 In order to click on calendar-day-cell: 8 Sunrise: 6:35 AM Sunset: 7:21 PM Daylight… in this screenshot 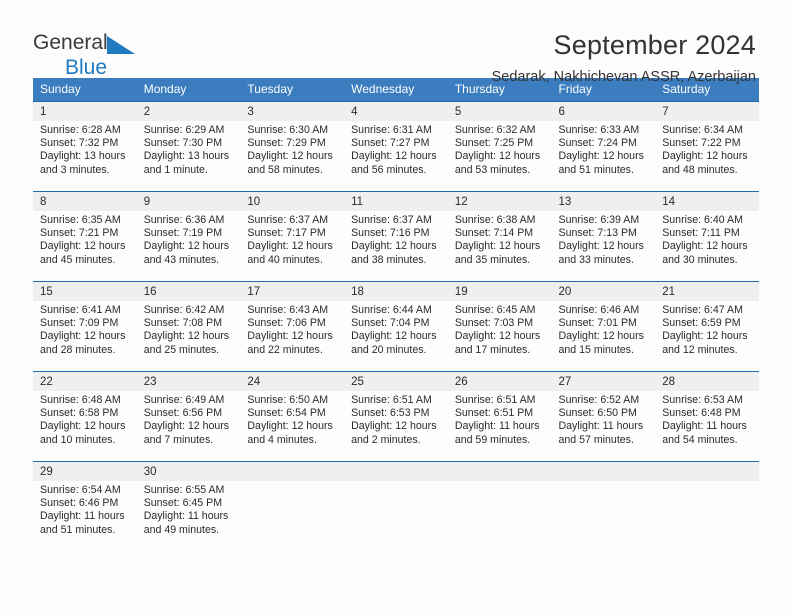, I will do `click(85, 236)`.